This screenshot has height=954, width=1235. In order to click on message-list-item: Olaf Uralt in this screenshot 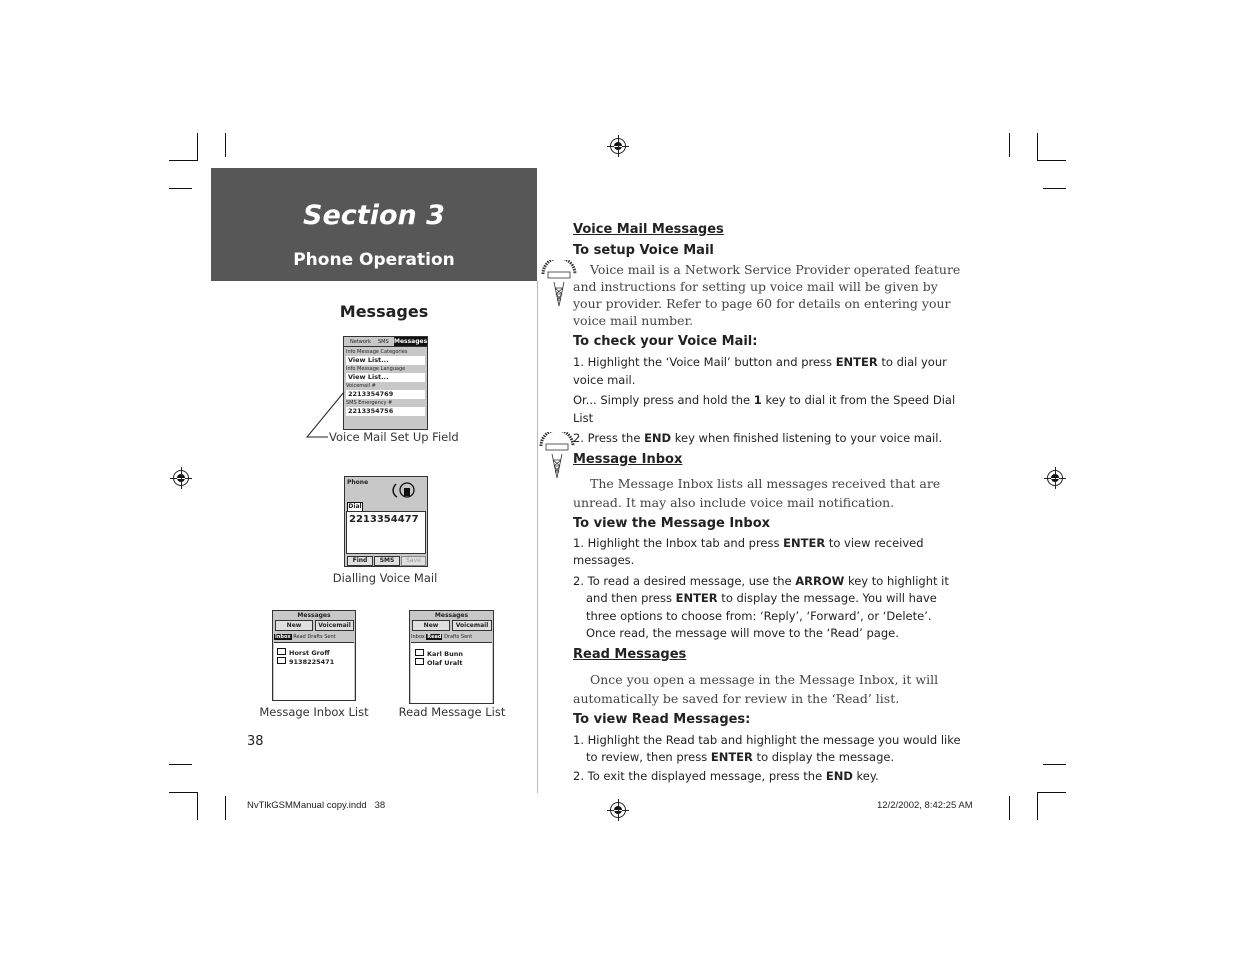, I will do `click(438, 662)`.